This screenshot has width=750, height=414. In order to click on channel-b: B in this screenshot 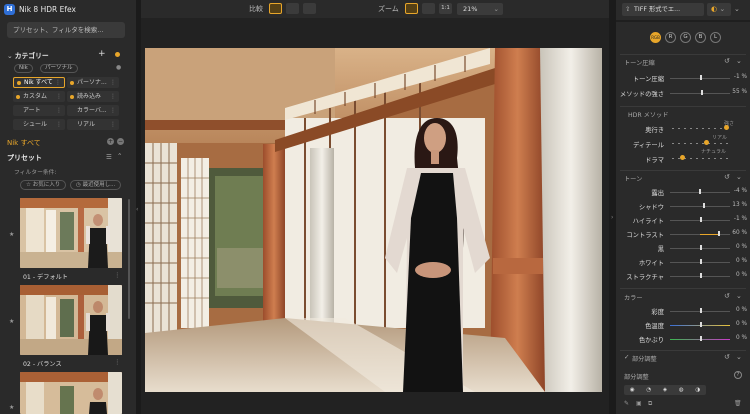, I will do `click(700, 37)`.